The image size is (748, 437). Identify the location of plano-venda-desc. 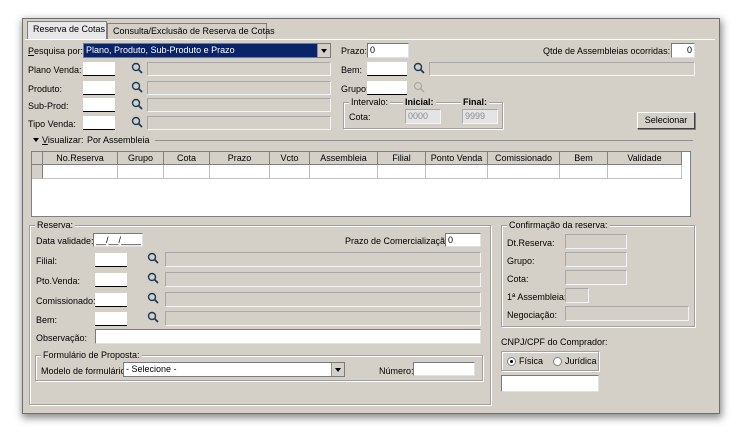
(239, 69).